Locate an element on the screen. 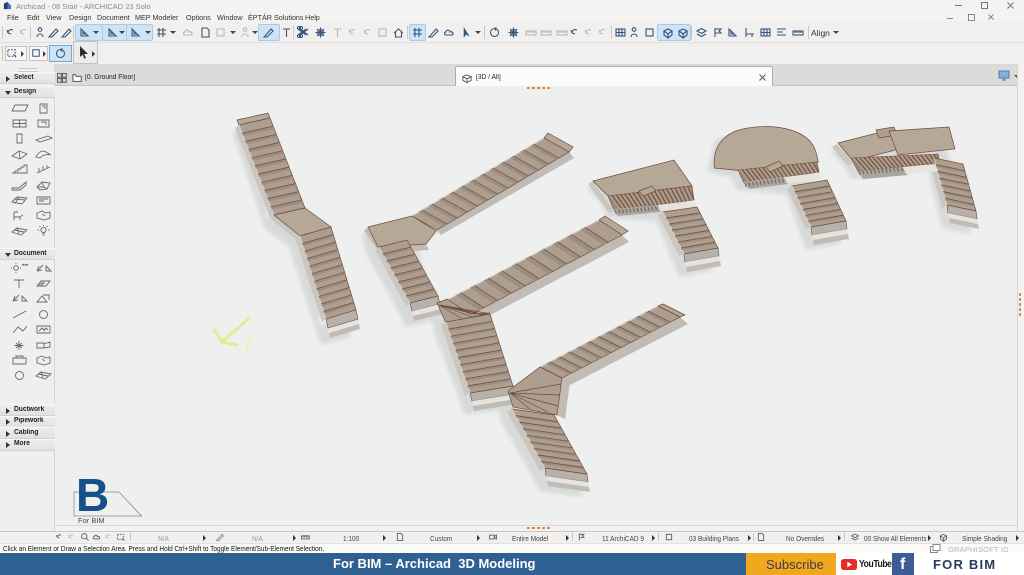  svg-text: For BIM is located at coordinates (91, 520).